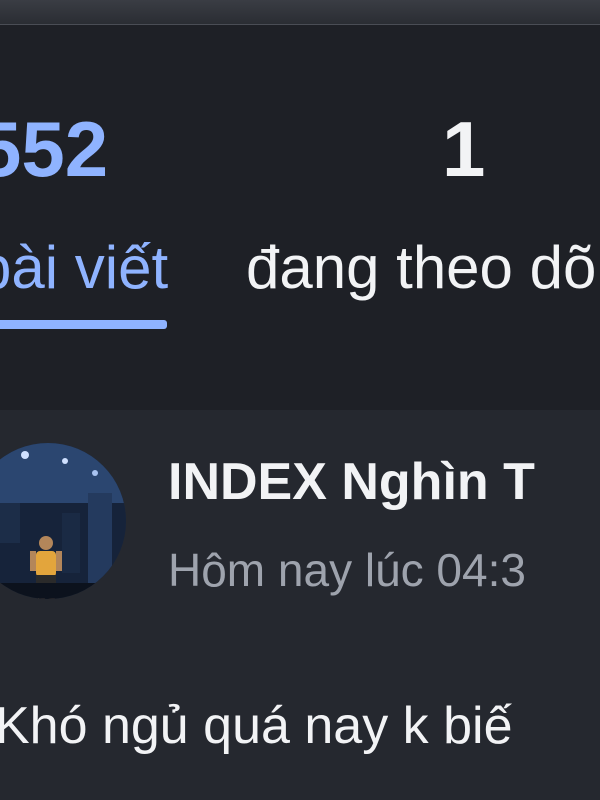 The image size is (600, 800). I want to click on posts-label: bài viết, so click(84, 267).